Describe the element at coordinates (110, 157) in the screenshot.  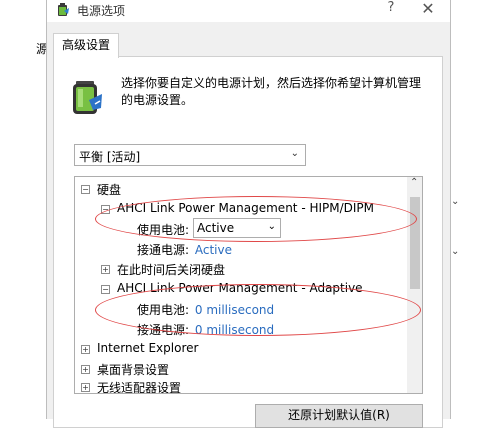
I see `power-plan-select-value: 平衡 [活动]` at that location.